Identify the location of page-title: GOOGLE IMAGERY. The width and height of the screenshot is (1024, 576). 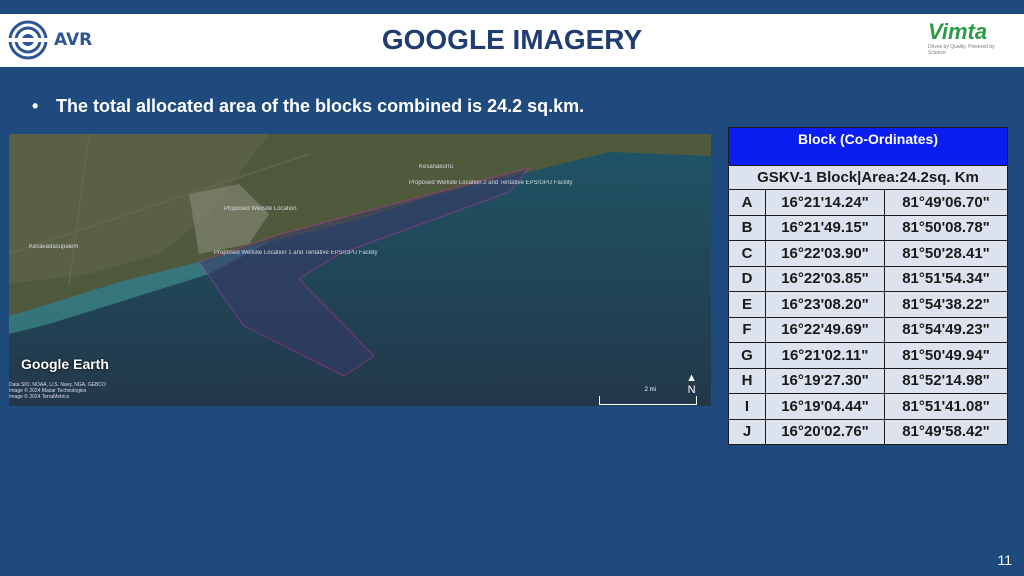
(512, 39).